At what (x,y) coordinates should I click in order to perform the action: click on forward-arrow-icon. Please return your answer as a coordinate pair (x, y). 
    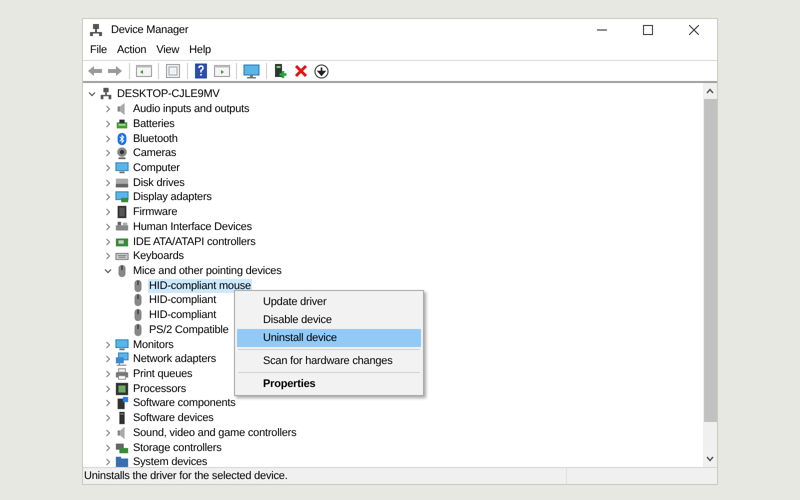
    Looking at the image, I should click on (115, 71).